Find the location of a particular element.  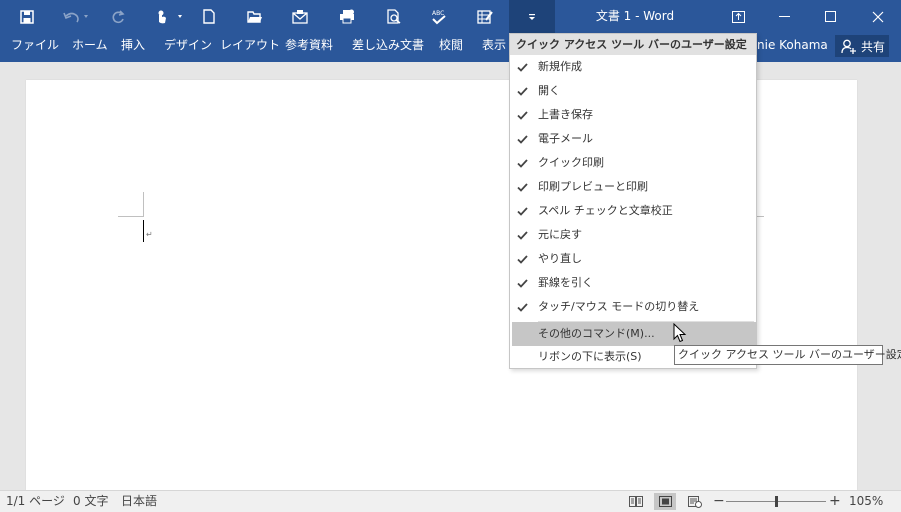

quick-print-button is located at coordinates (347, 16).